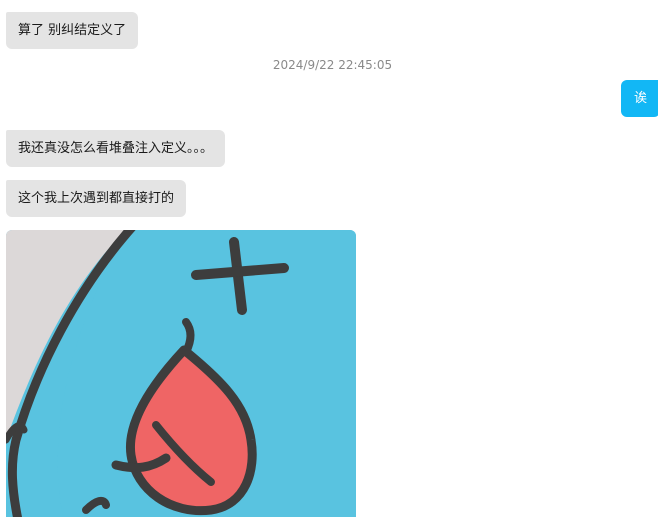 The height and width of the screenshot is (517, 658). What do you see at coordinates (240, 271) in the screenshot?
I see `sticker-eye-stroke` at bounding box center [240, 271].